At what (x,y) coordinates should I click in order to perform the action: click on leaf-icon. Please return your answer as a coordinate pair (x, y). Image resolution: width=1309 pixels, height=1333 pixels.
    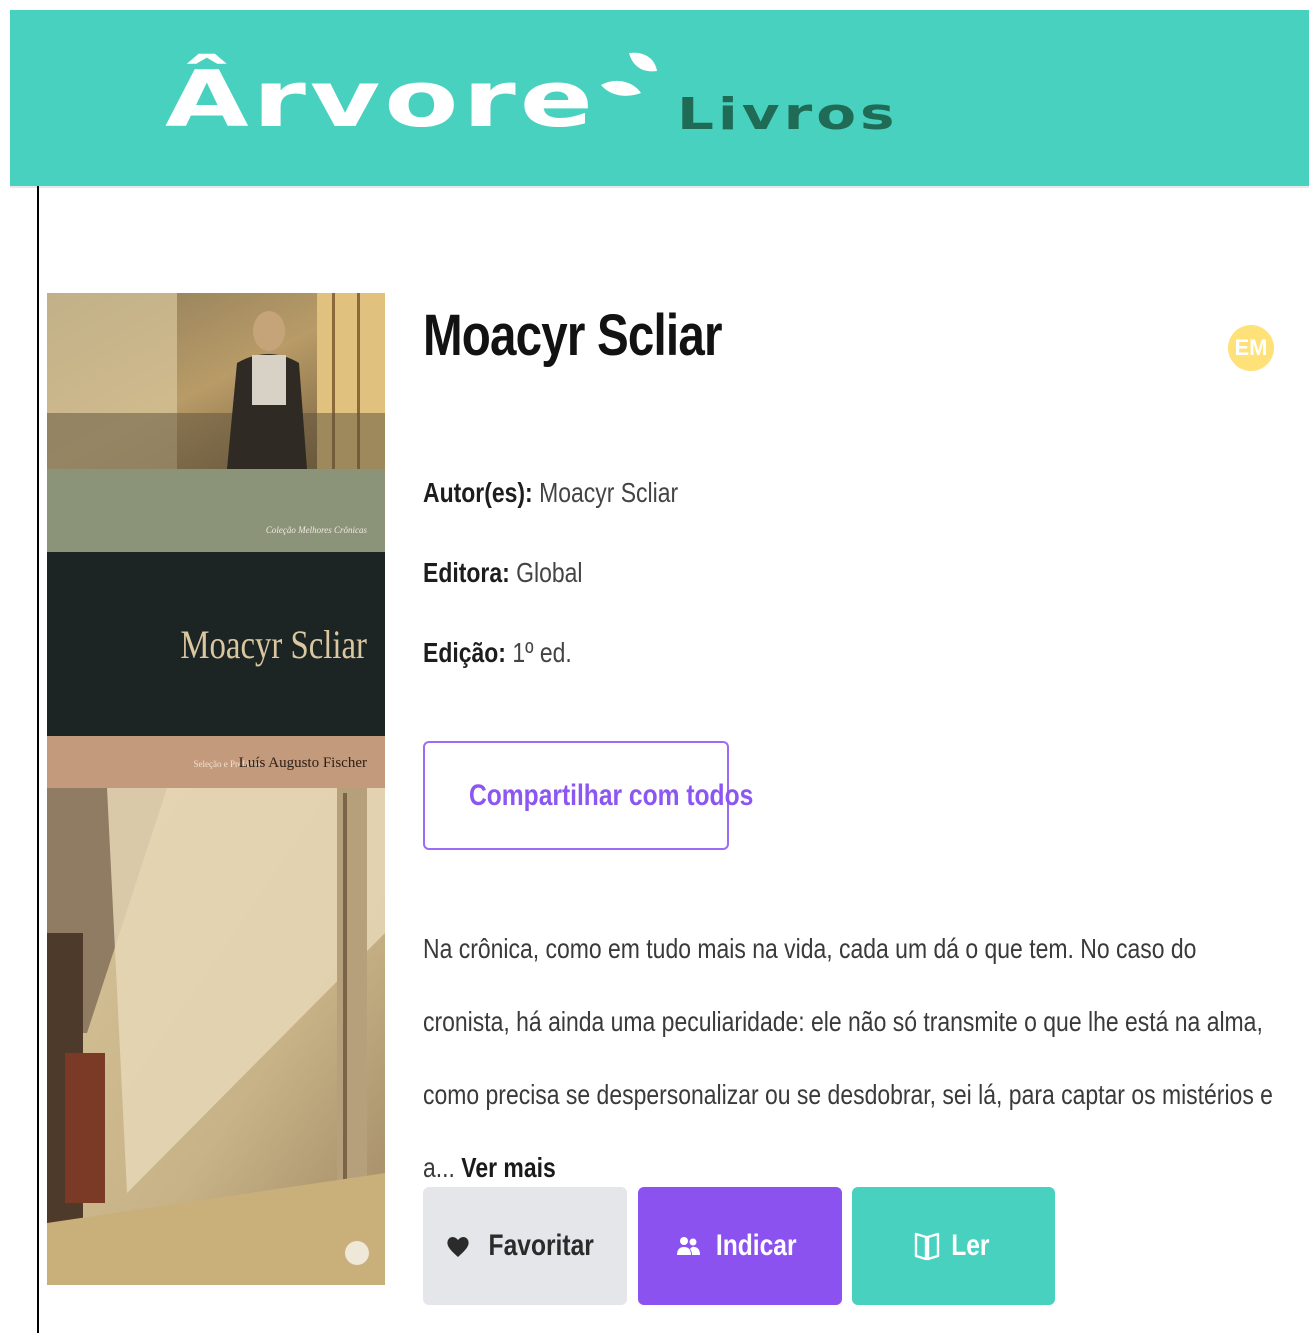
    Looking at the image, I should click on (628, 74).